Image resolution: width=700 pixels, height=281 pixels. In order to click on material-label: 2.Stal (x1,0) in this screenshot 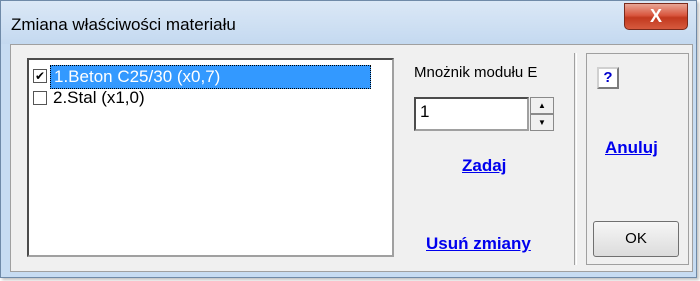, I will do `click(99, 97)`.